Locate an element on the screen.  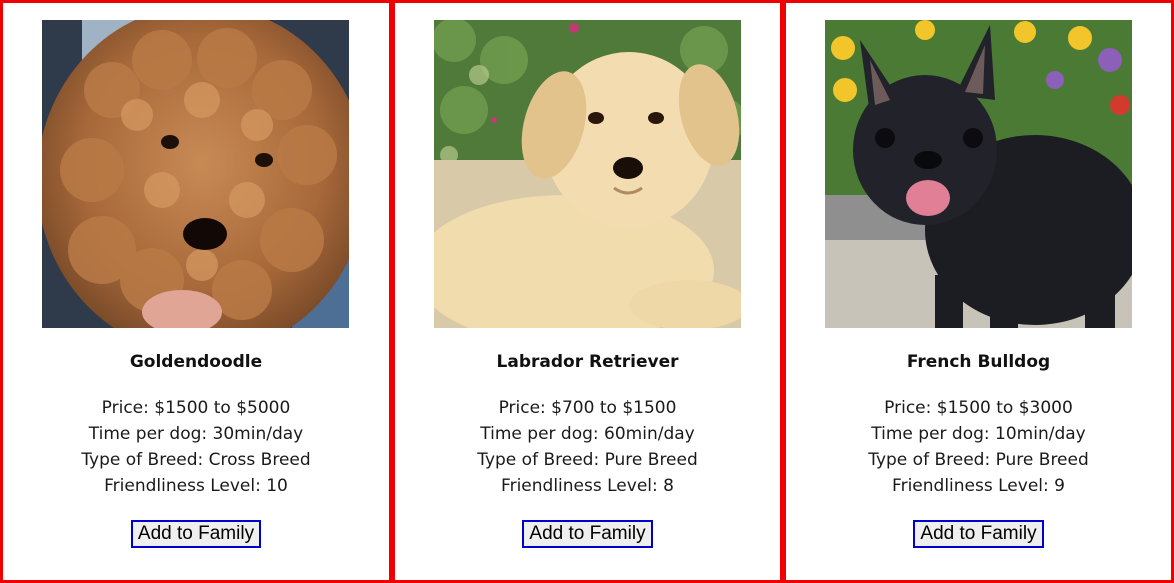
dog-friendliness: Friendliness Level: 10 is located at coordinates (196, 486).